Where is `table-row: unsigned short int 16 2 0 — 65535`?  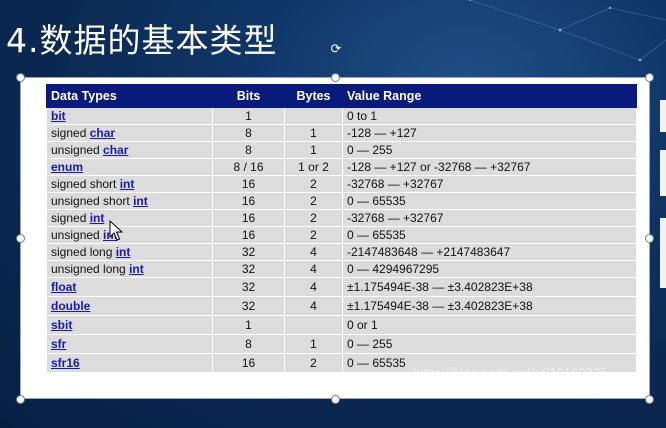
table-row: unsigned short int 16 2 0 — 65535 is located at coordinates (341, 201).